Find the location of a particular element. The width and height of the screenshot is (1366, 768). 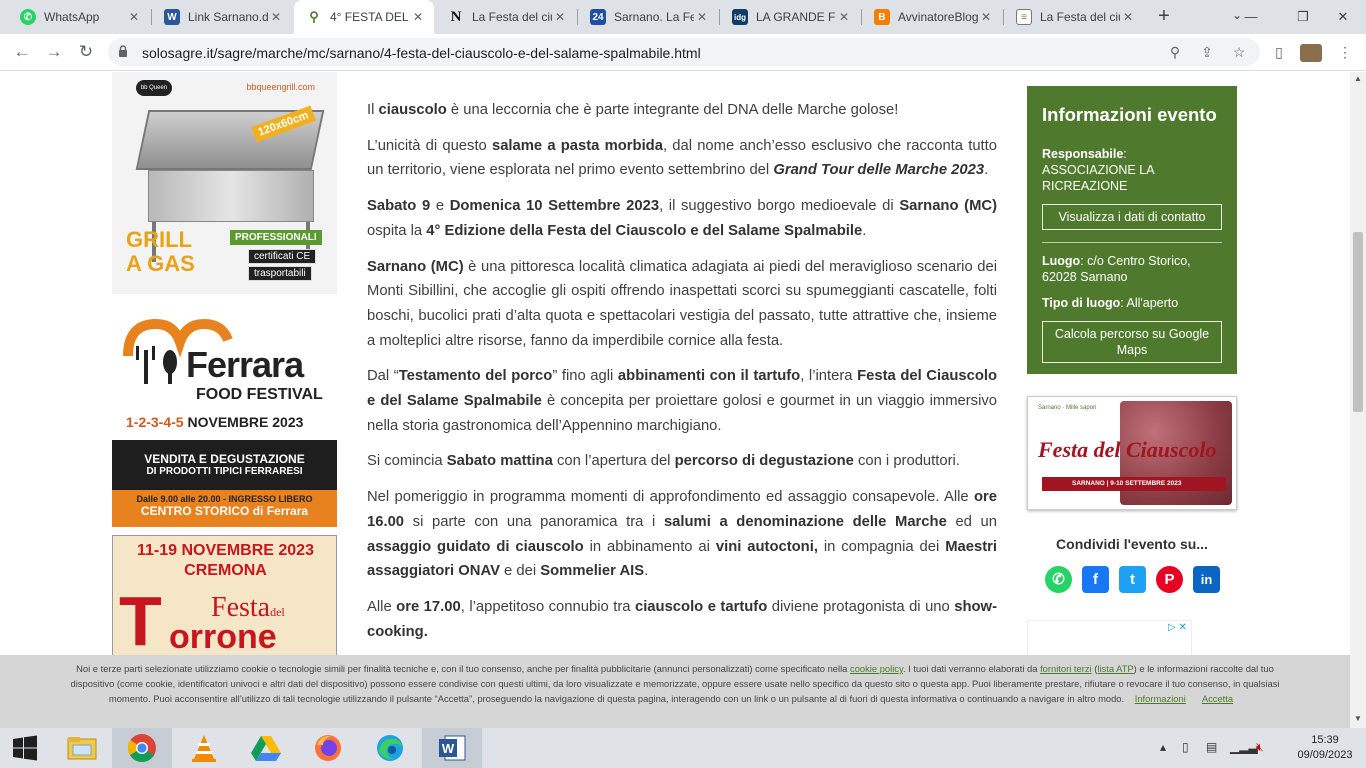

tab-whatsapp: ✆ WhatsApp ✕ is located at coordinates (79, 17).